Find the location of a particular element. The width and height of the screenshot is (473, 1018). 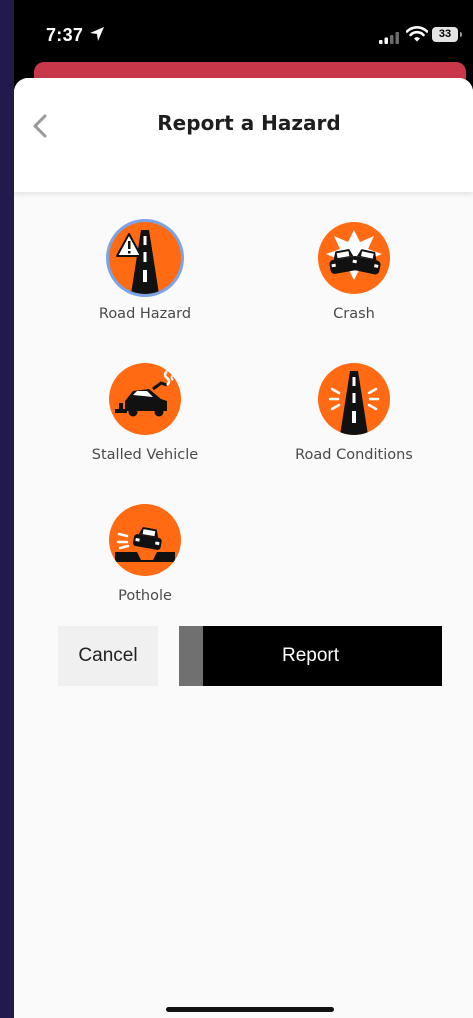

battery-cap is located at coordinates (461, 34).